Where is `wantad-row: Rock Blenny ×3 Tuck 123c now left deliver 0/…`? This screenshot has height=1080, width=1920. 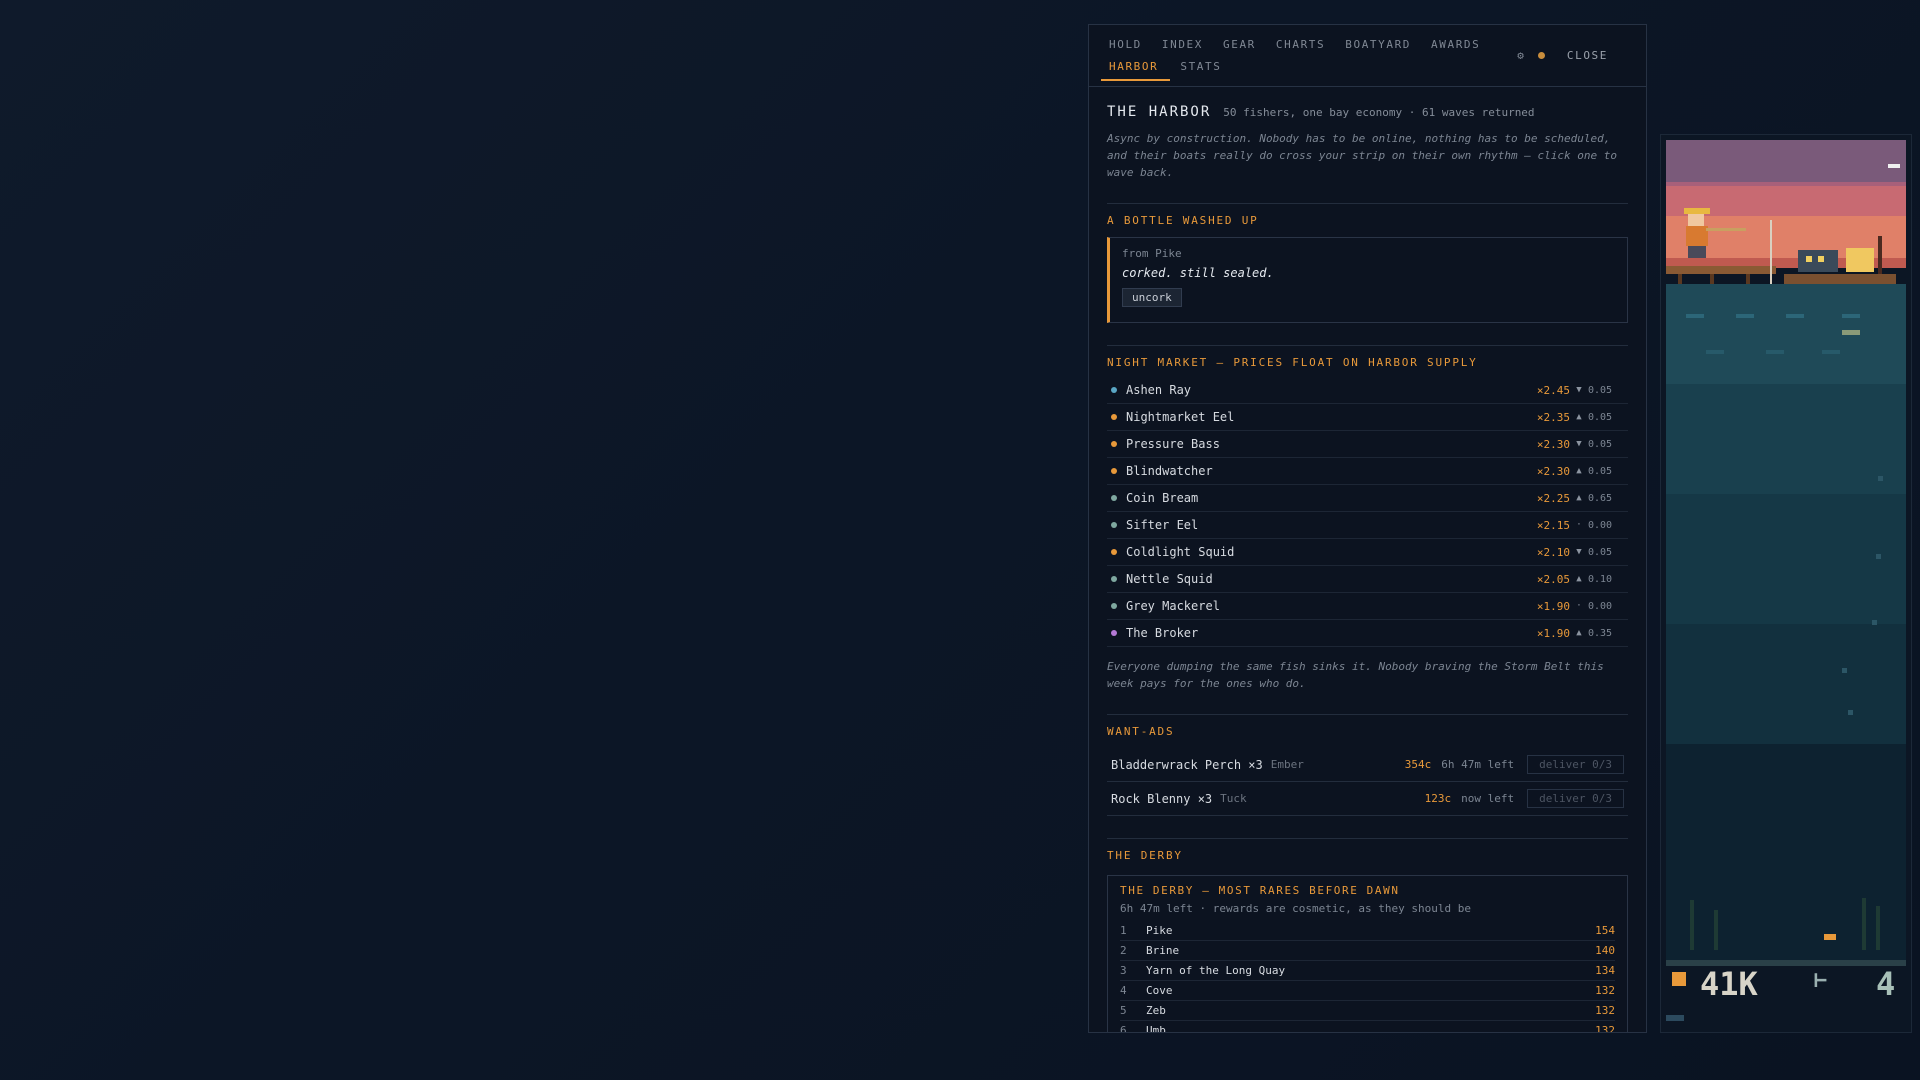 wantad-row: Rock Blenny ×3 Tuck 123c now left deliver 0/… is located at coordinates (1367, 799).